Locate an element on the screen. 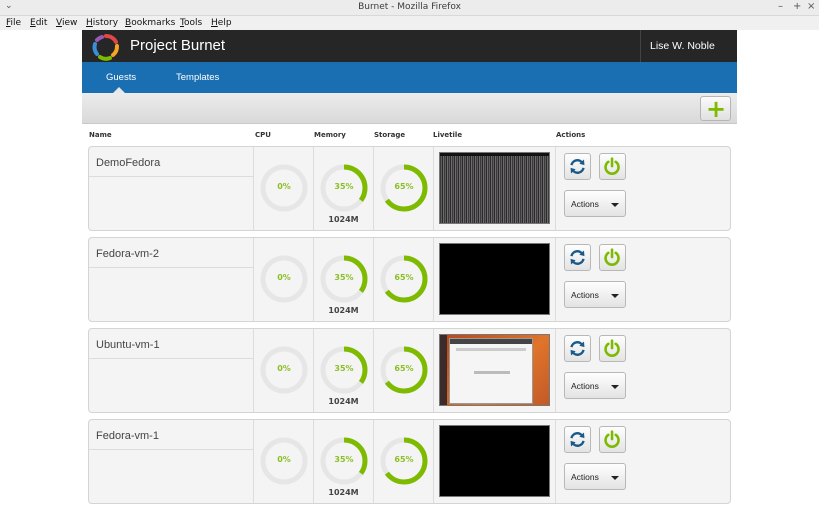 The height and width of the screenshot is (512, 819). column-header-cpu: CPU is located at coordinates (263, 135).